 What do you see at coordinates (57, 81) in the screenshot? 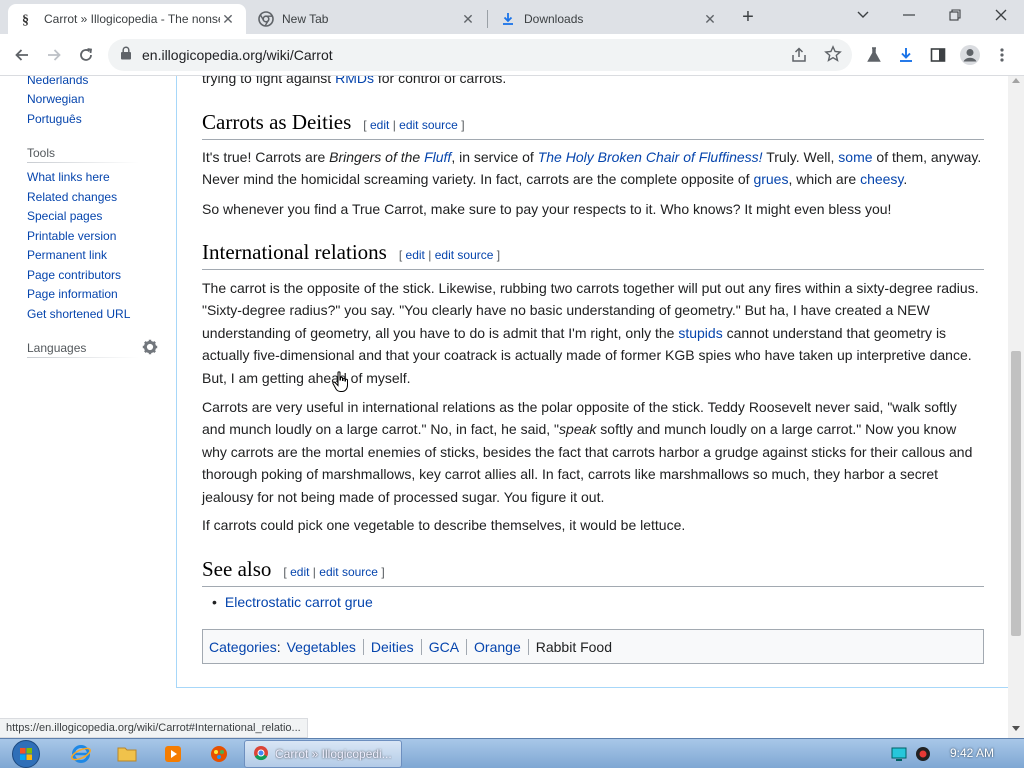
I see `sidebar-link-nederlands: Nederlands` at bounding box center [57, 81].